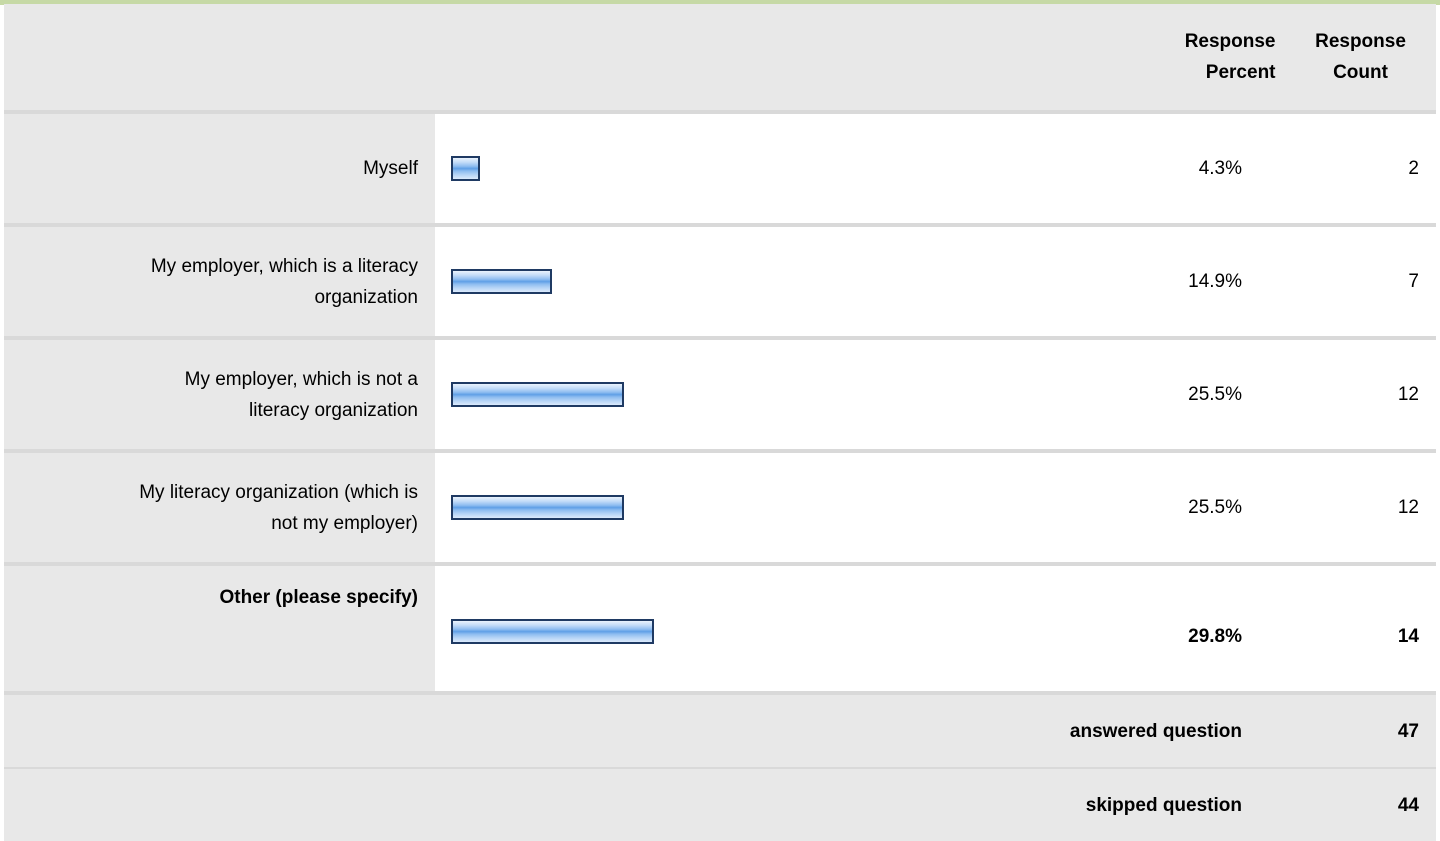  What do you see at coordinates (644, 731) in the screenshot?
I see `answered-question-label: answered question` at bounding box center [644, 731].